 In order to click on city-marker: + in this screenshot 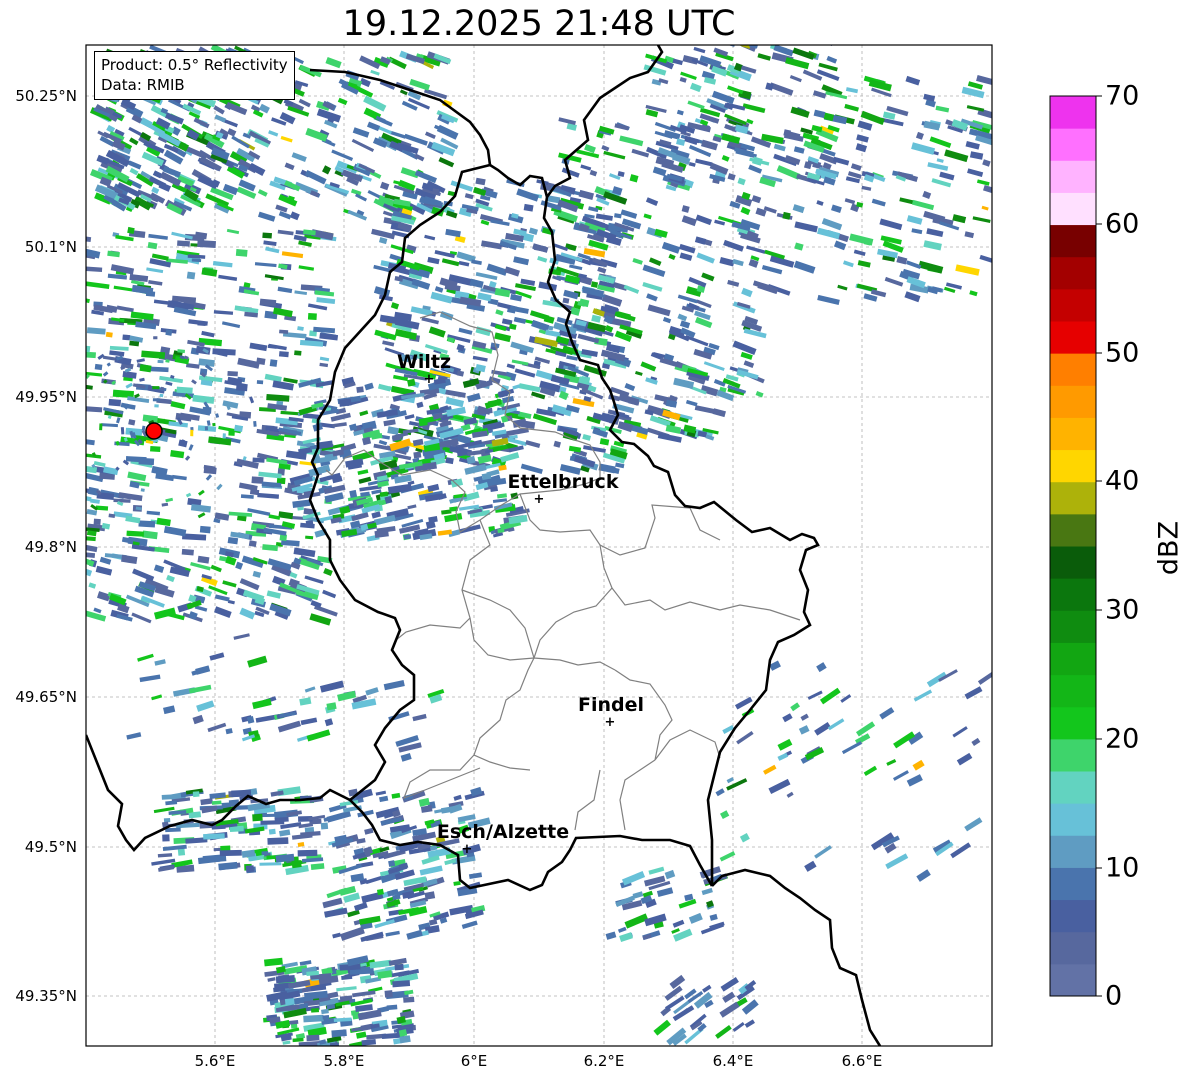, I will do `click(539, 499)`.